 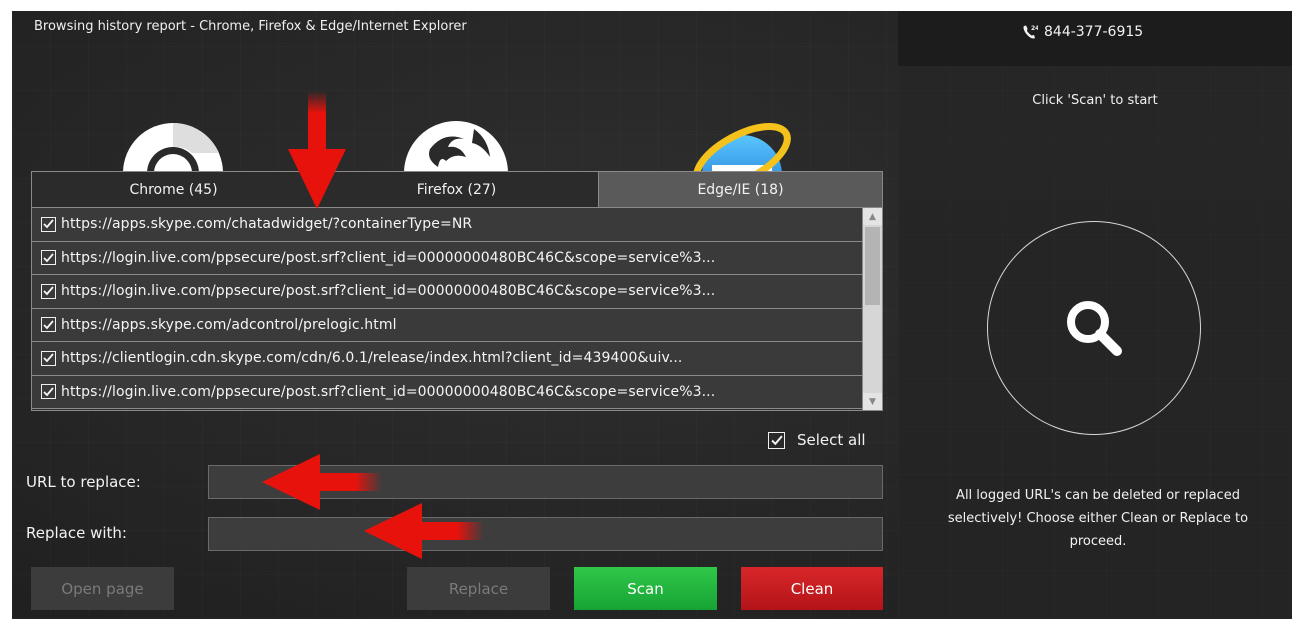 I want to click on scroll-up-icon: ▲, so click(x=872, y=216).